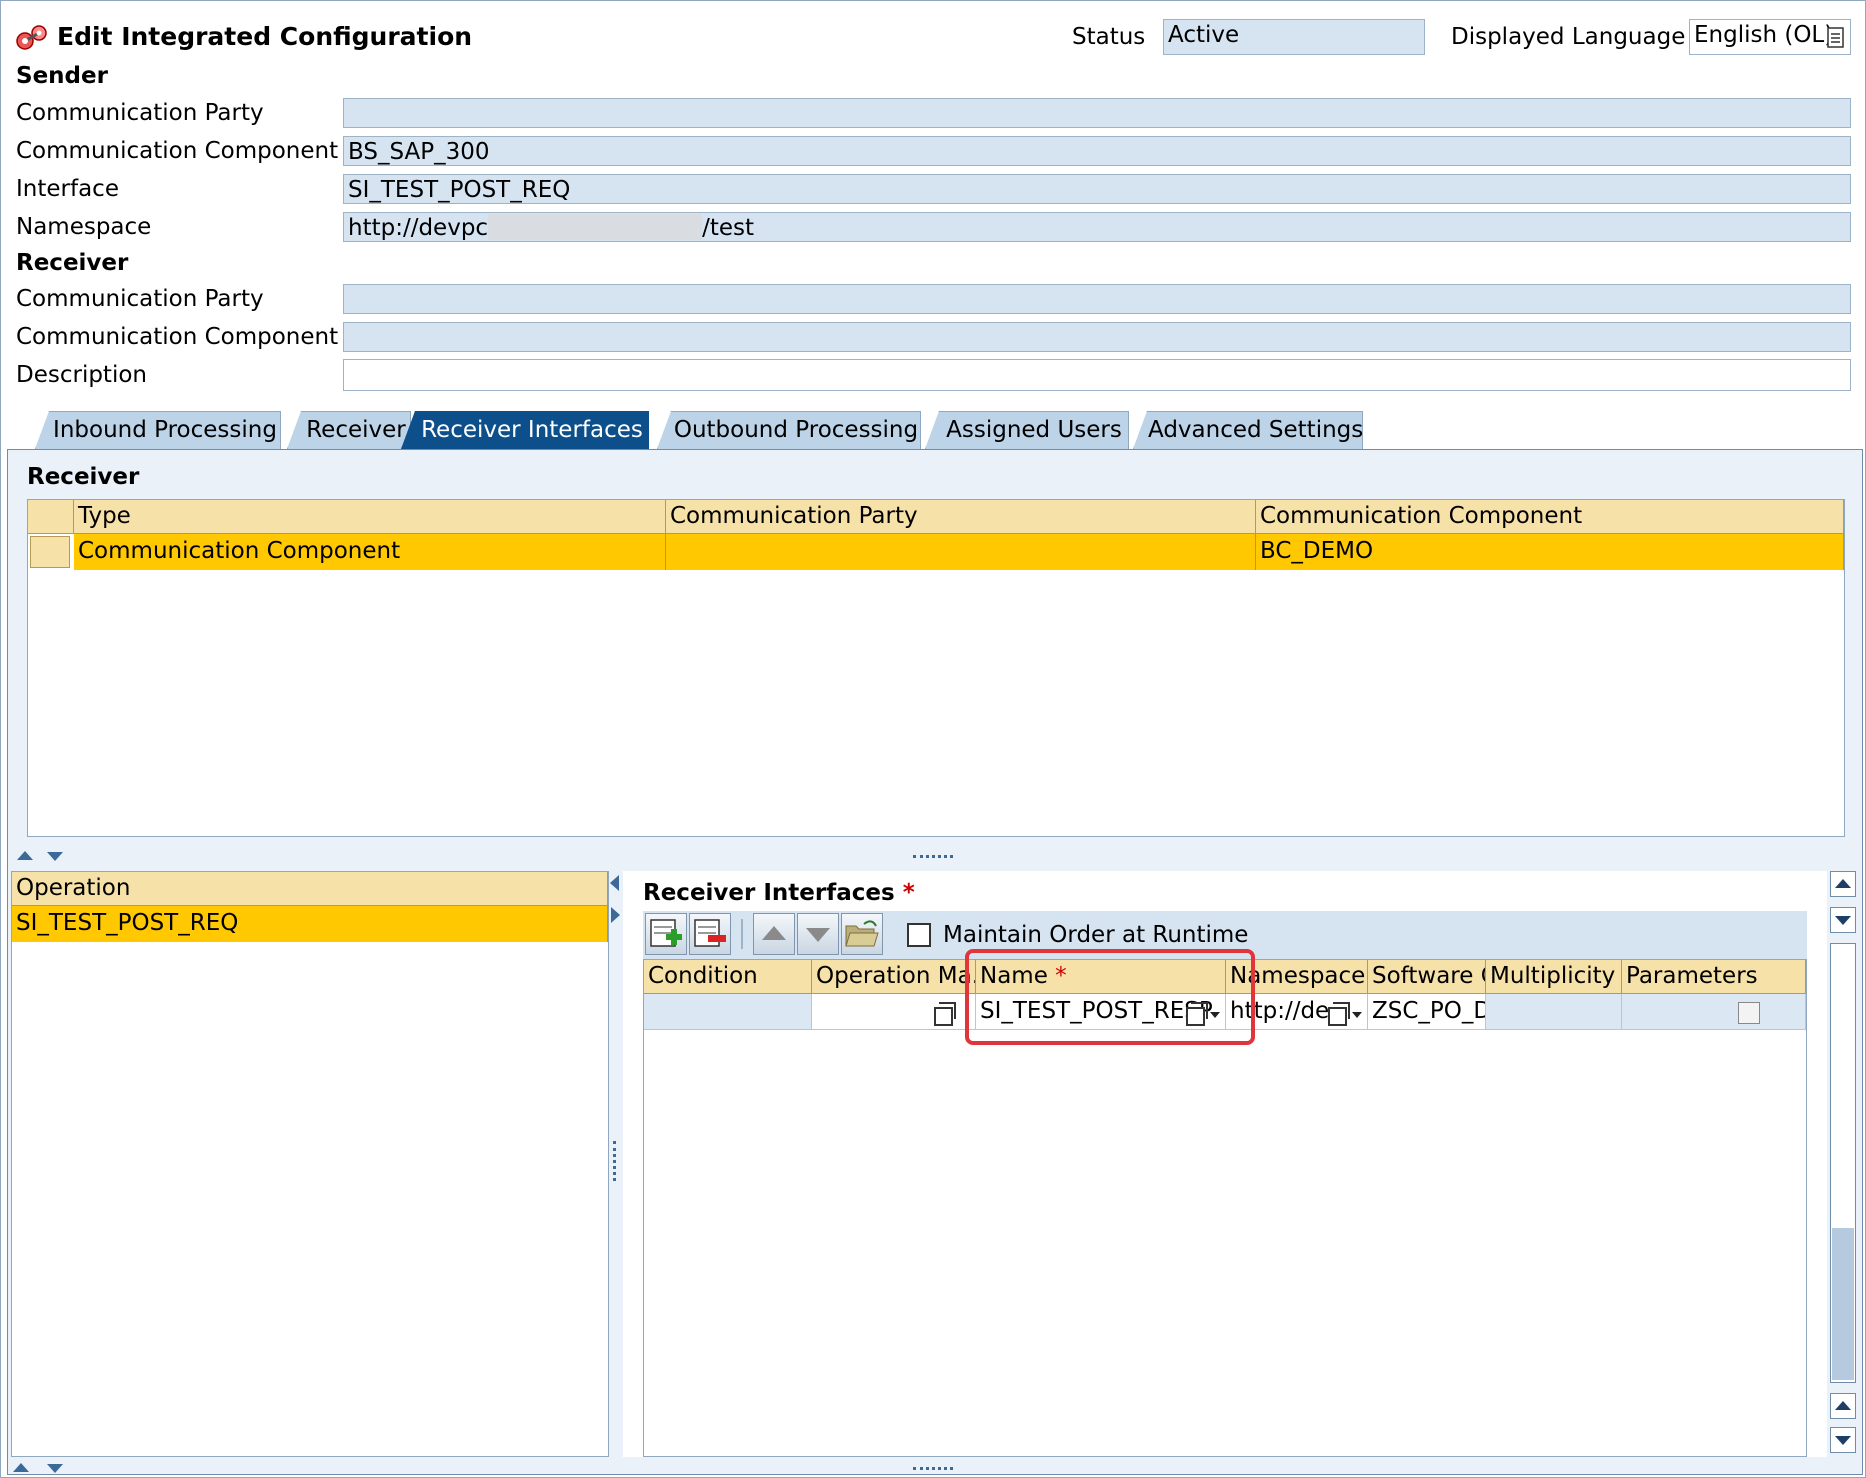 The width and height of the screenshot is (1866, 1478). I want to click on move-up-button, so click(774, 934).